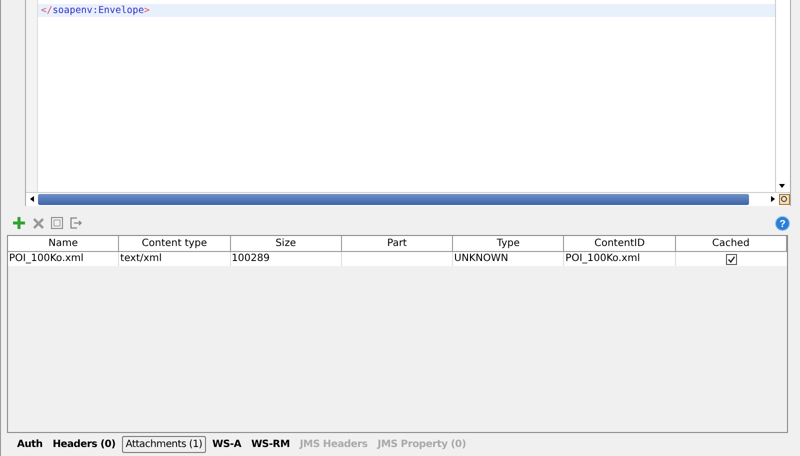  I want to click on tab: Headers (0), so click(84, 444).